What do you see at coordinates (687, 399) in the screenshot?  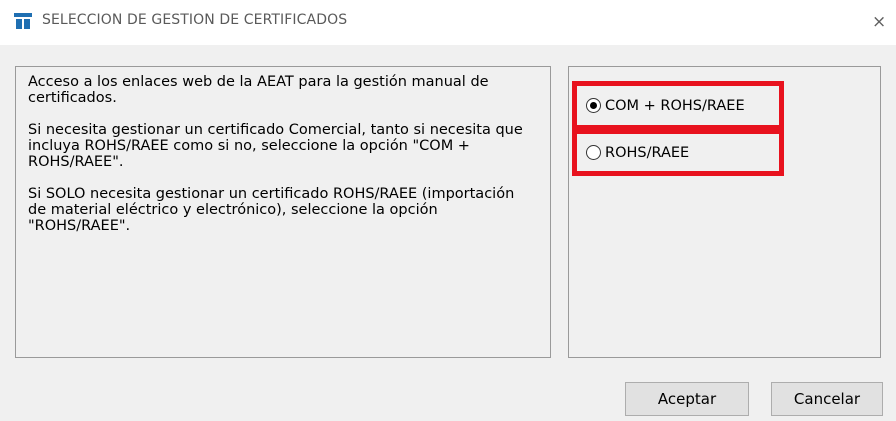 I see `accept-button: Aceptar` at bounding box center [687, 399].